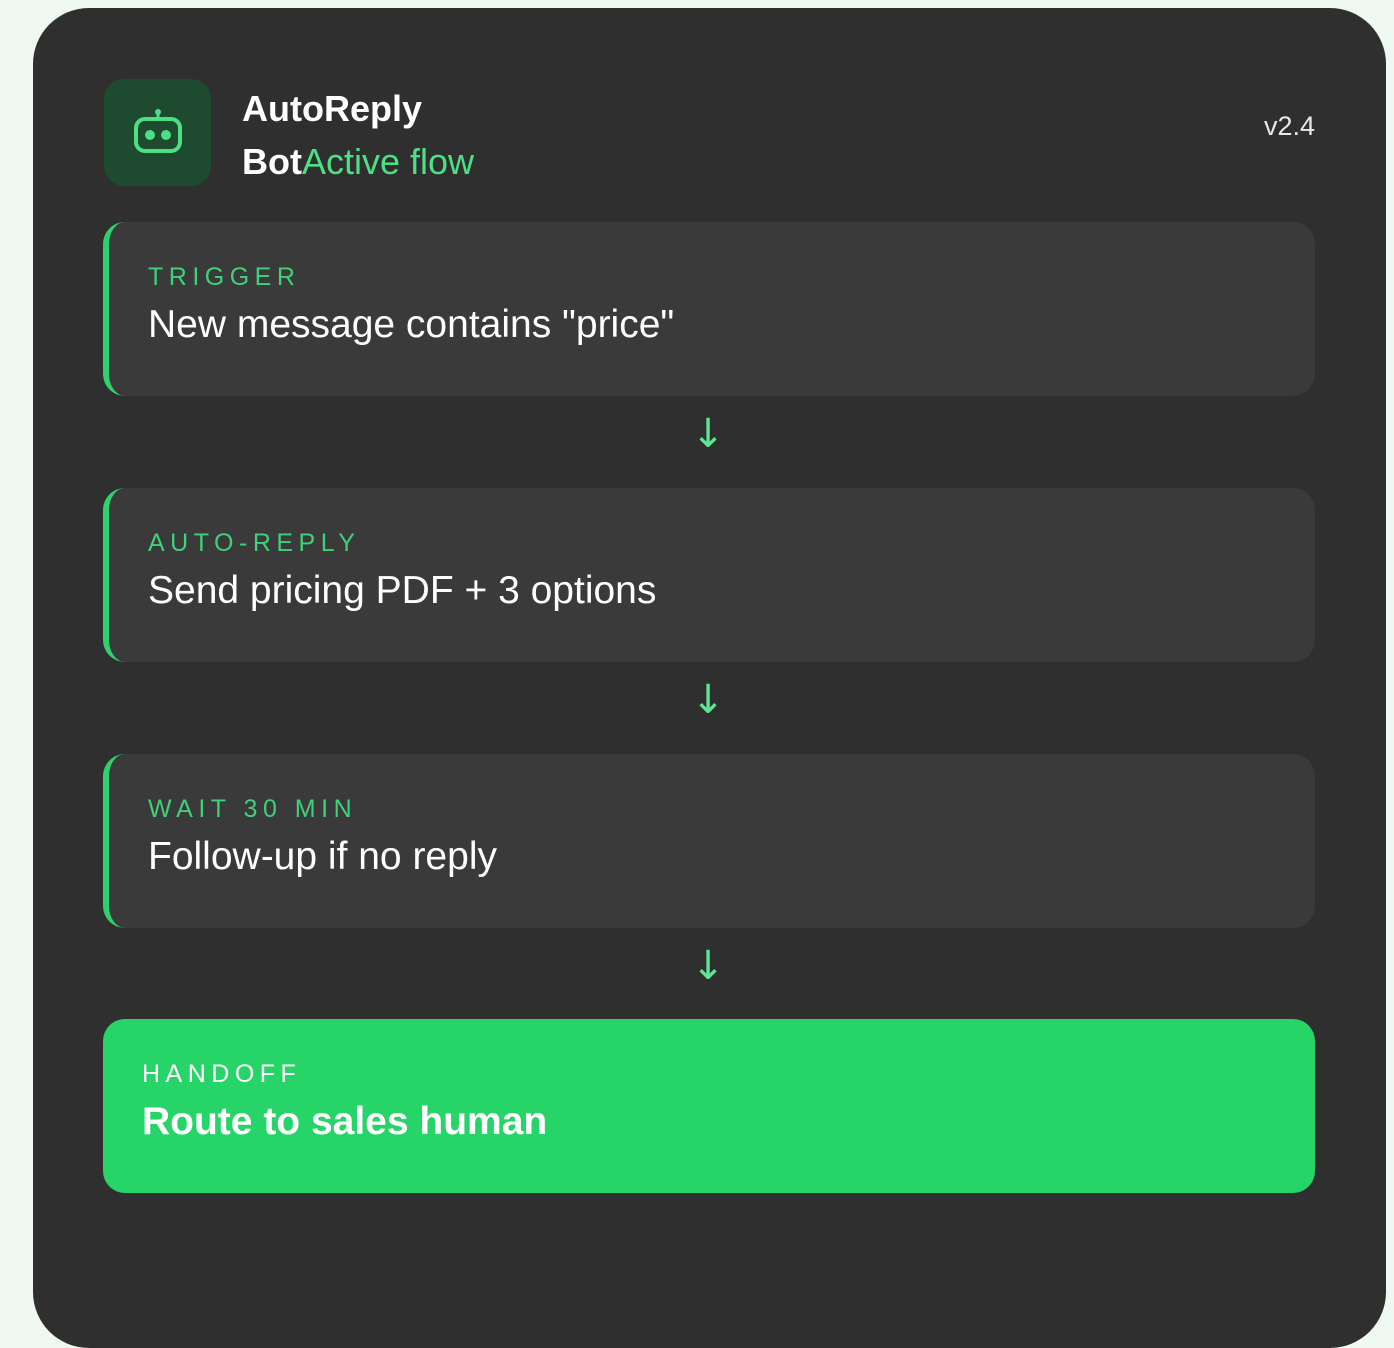  Describe the element at coordinates (411, 324) in the screenshot. I see `step-text: New message contains "price"` at that location.